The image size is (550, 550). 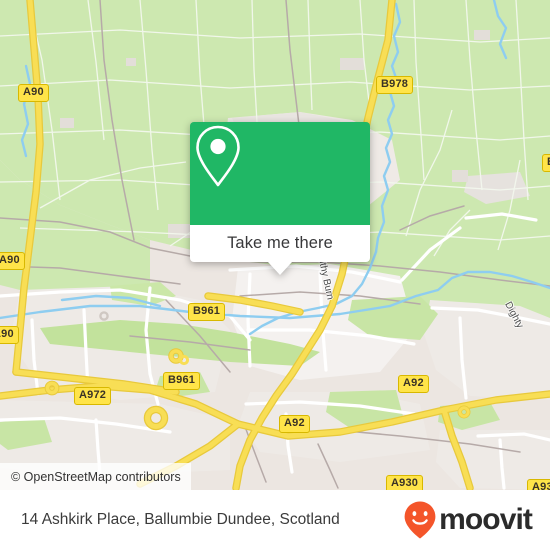 What do you see at coordinates (93, 396) in the screenshot?
I see `road-shield: A972` at bounding box center [93, 396].